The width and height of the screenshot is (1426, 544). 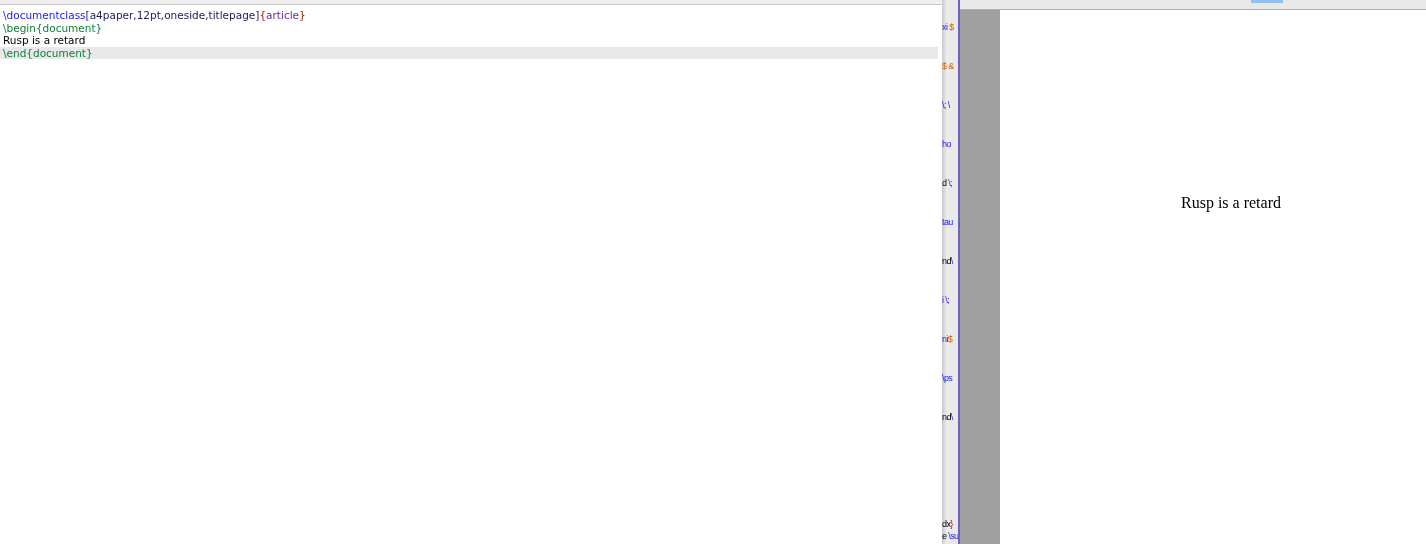 What do you see at coordinates (946, 106) in the screenshot?
I see `code-fragment: \; \` at bounding box center [946, 106].